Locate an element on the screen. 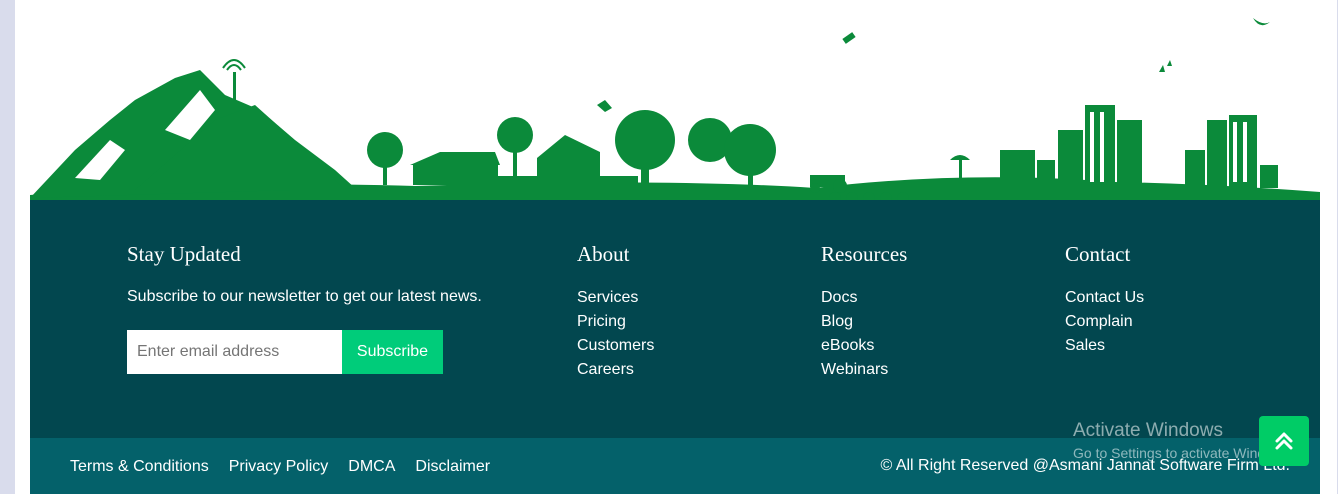  resources-link-webinars: Webinars is located at coordinates (854, 370).